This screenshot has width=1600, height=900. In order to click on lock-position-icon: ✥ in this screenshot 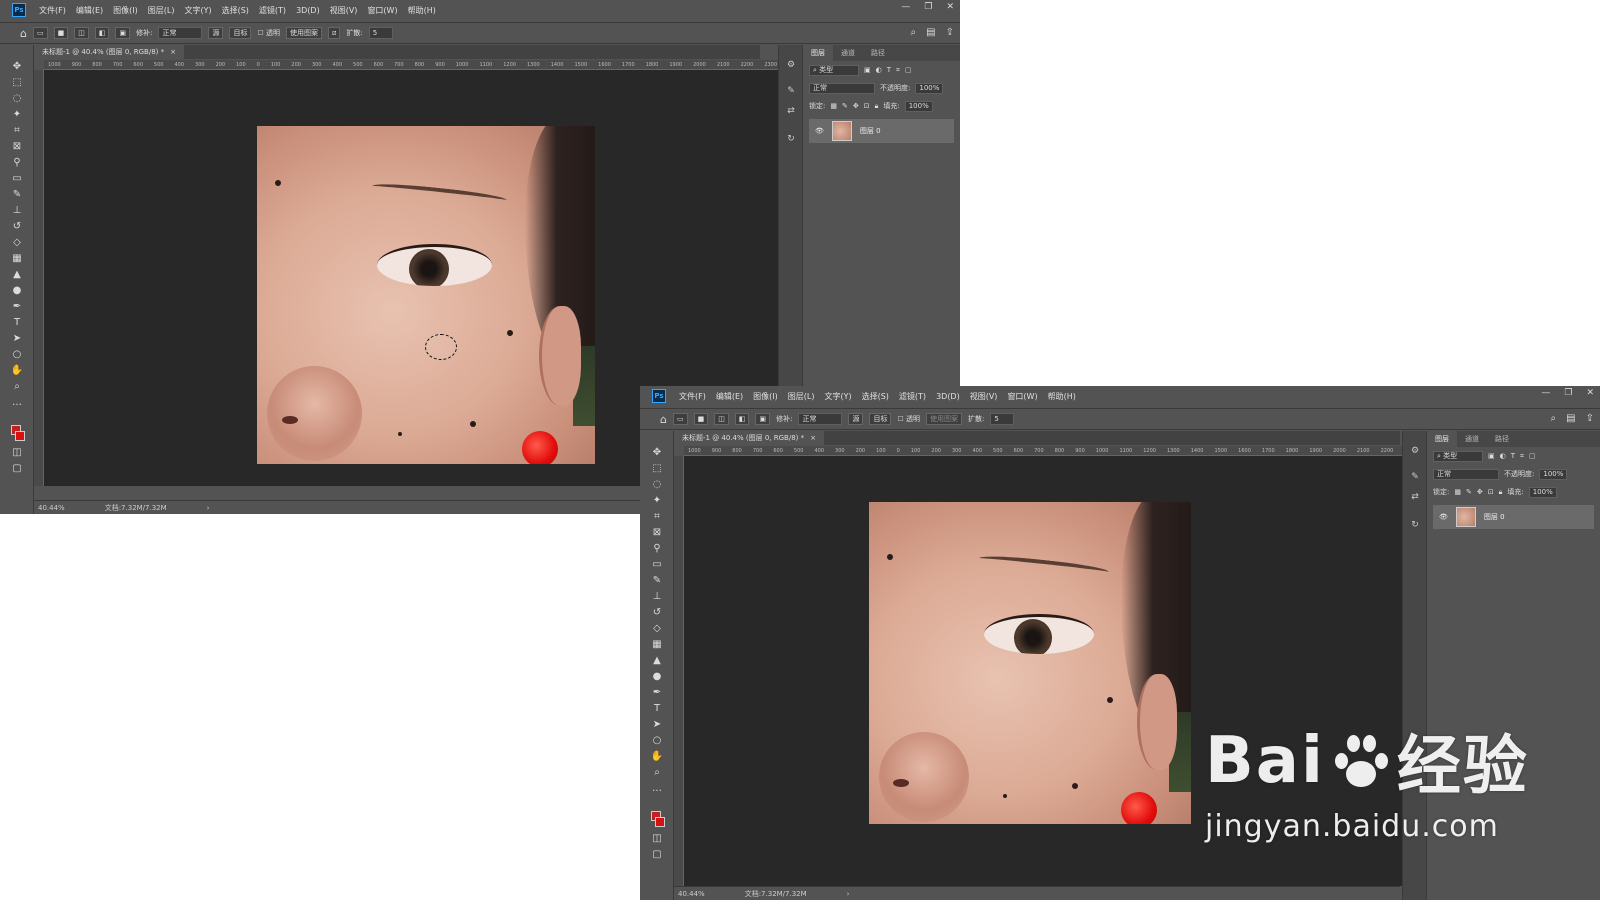, I will do `click(1480, 492)`.